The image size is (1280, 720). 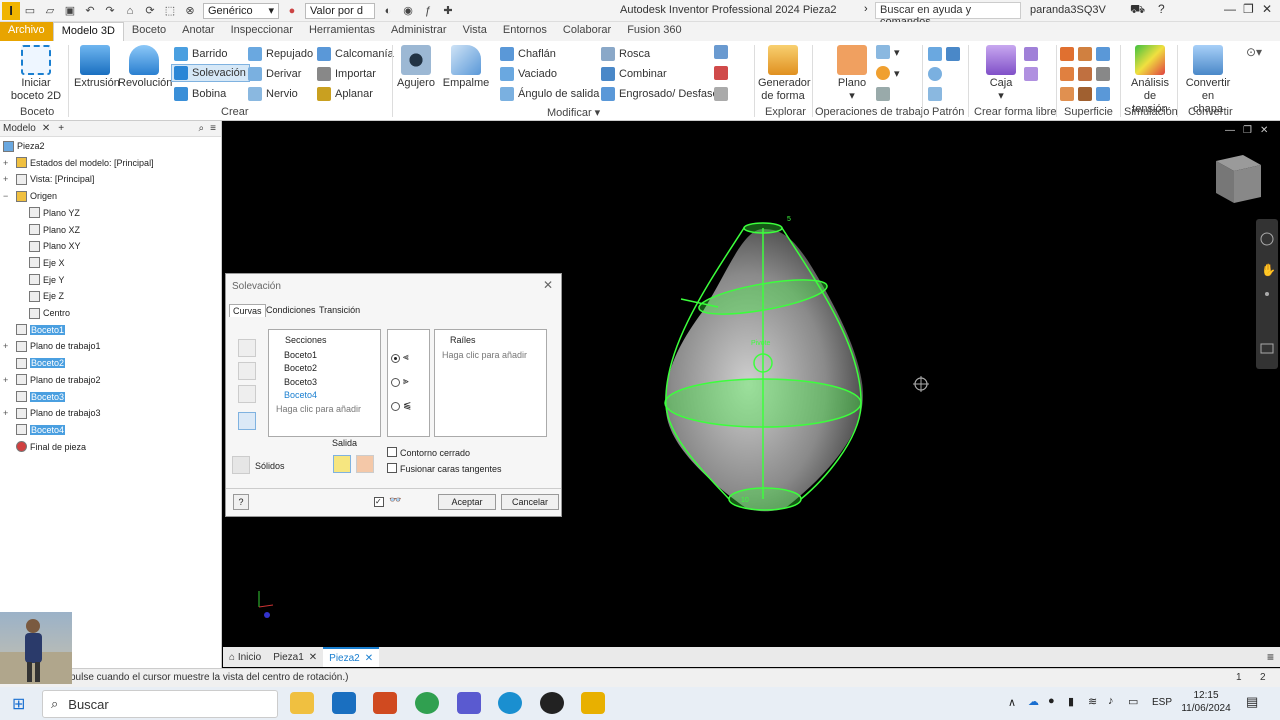 I want to click on restore-button: ❐, so click(x=1248, y=9).